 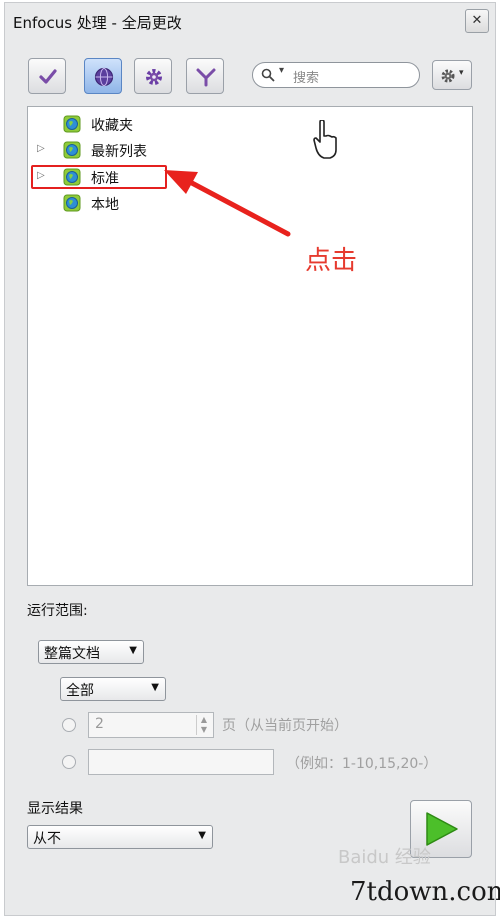 What do you see at coordinates (69, 725) in the screenshot?
I see `page-count-radio` at bounding box center [69, 725].